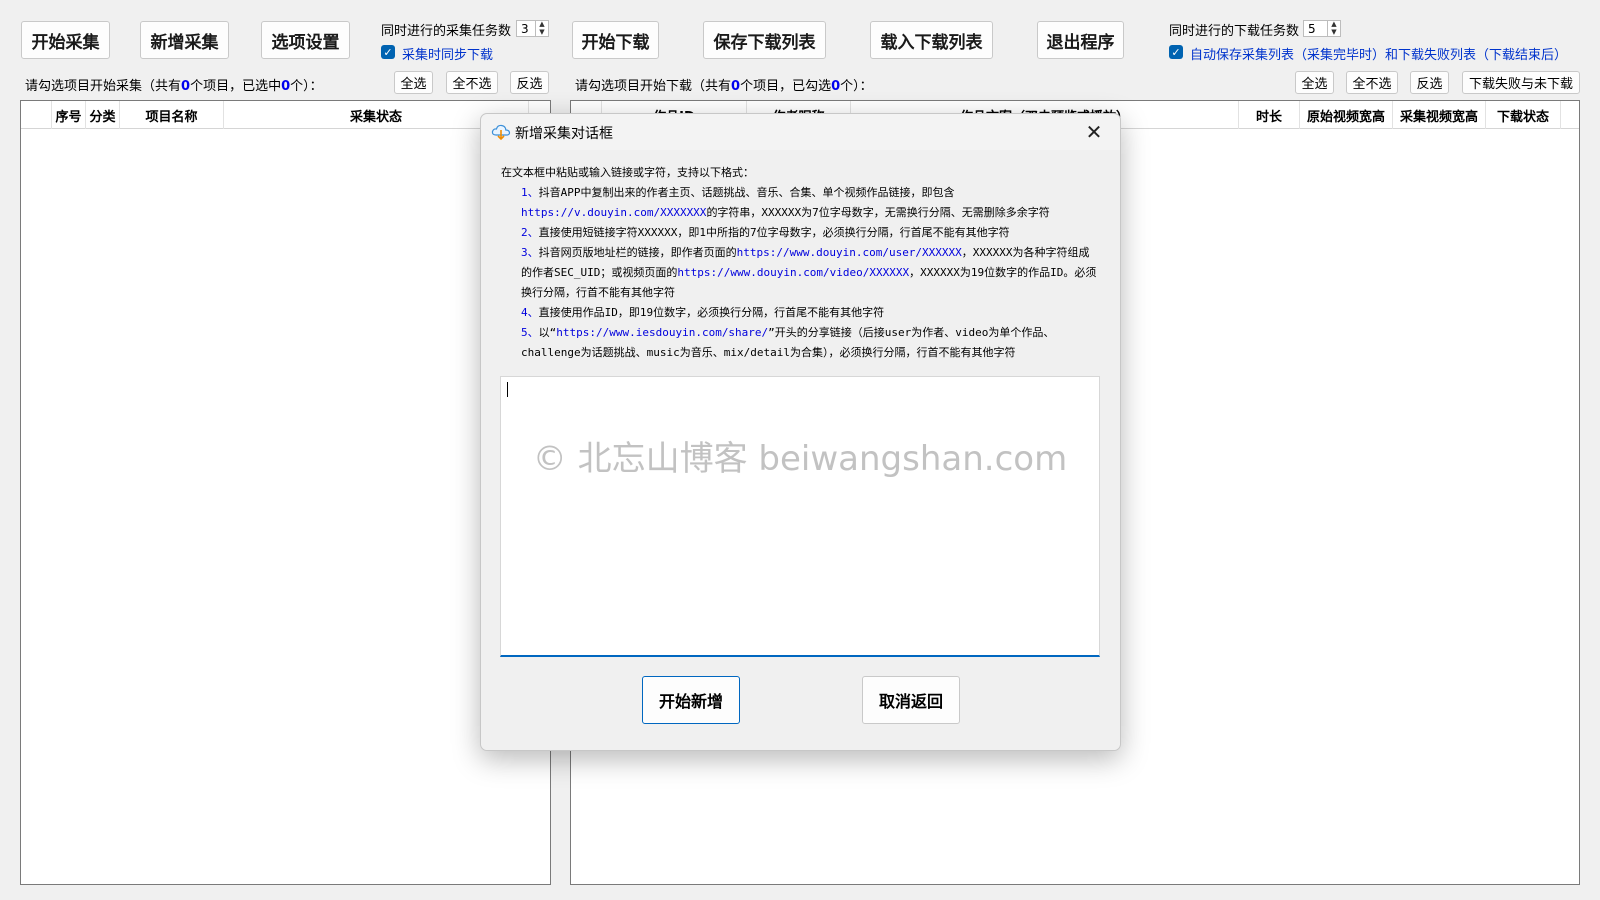  What do you see at coordinates (1269, 115) in the screenshot?
I see `download-col-duration: 时长` at bounding box center [1269, 115].